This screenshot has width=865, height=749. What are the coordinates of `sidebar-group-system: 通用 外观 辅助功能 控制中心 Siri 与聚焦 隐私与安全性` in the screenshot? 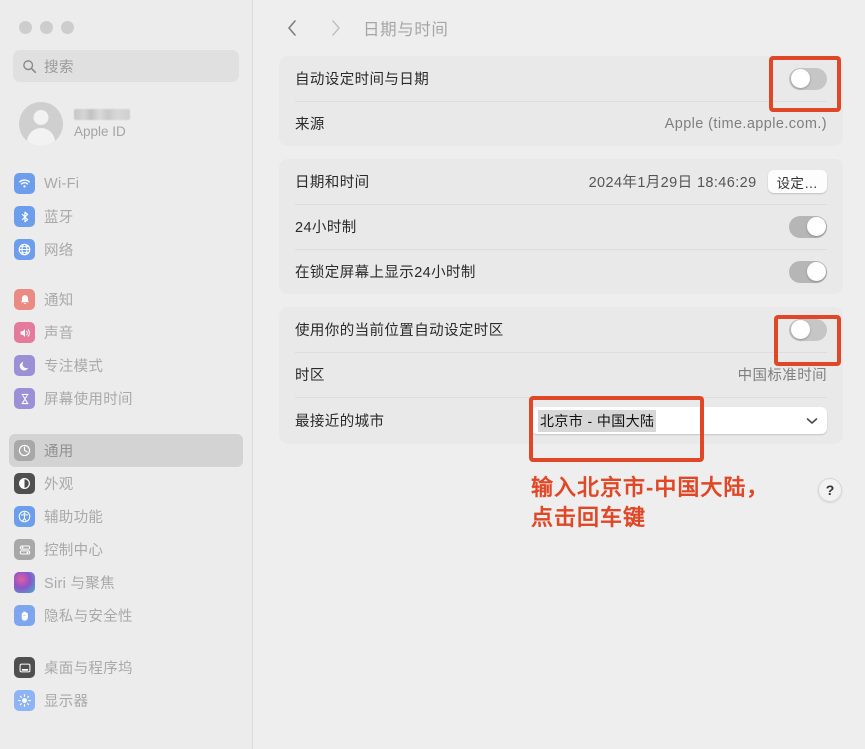 It's located at (126, 533).